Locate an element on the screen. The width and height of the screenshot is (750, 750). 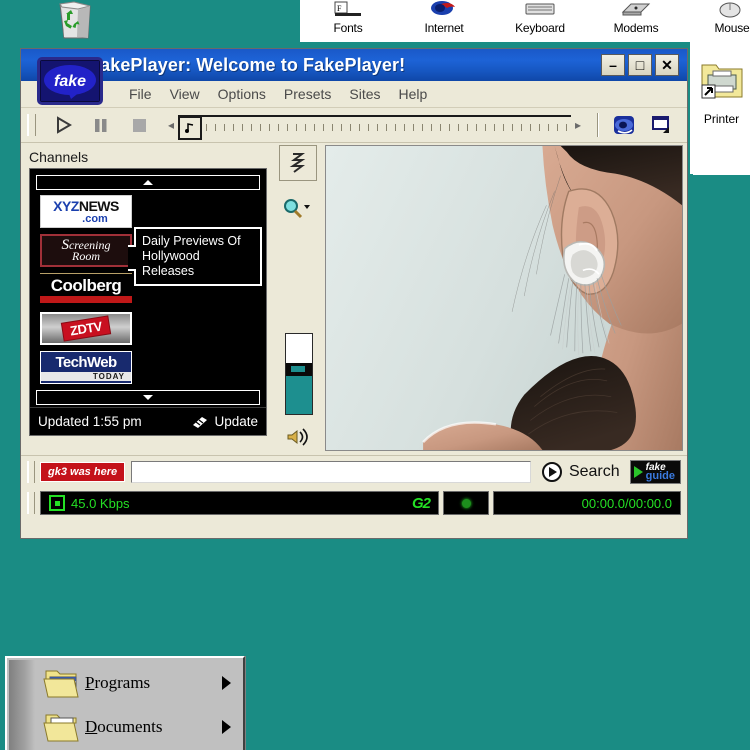
window-titlebar: FakePlayer: Welcome to FakePlayer! – □ ✕ is located at coordinates (354, 65).